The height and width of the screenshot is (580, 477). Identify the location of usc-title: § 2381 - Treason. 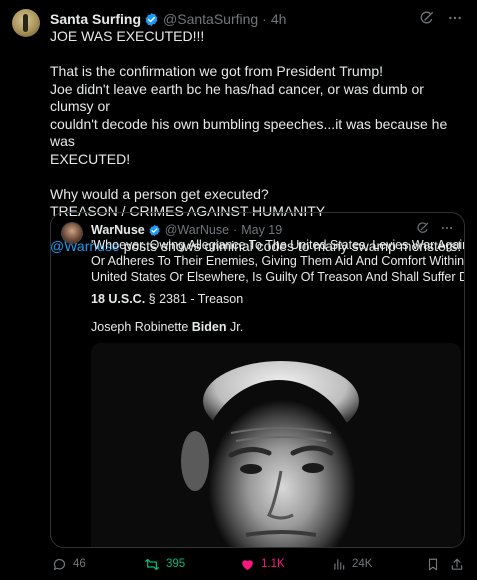
(194, 299).